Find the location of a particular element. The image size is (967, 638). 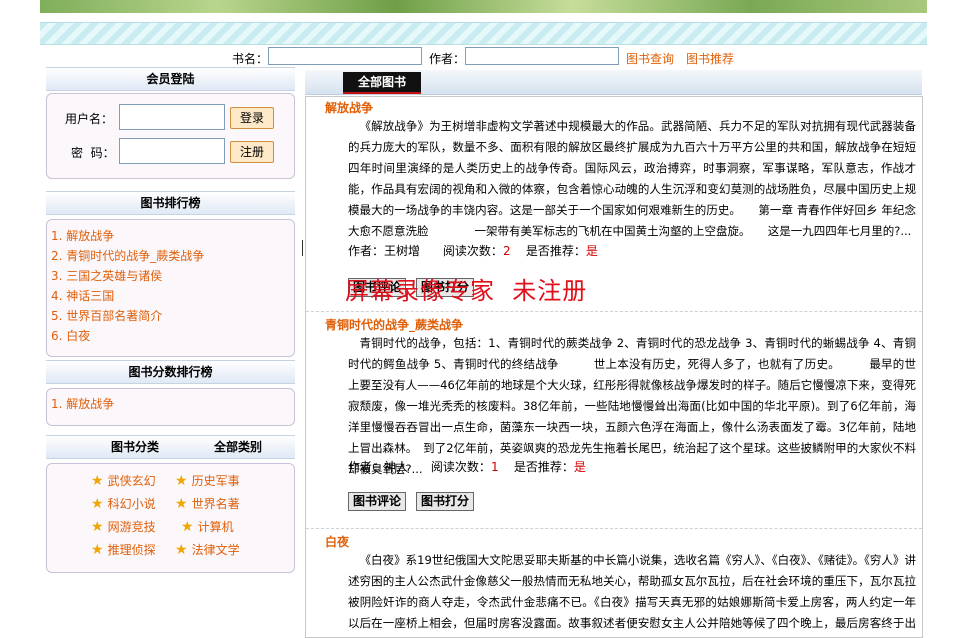

categories-header: 图书分类 全部类别 is located at coordinates (170, 447).